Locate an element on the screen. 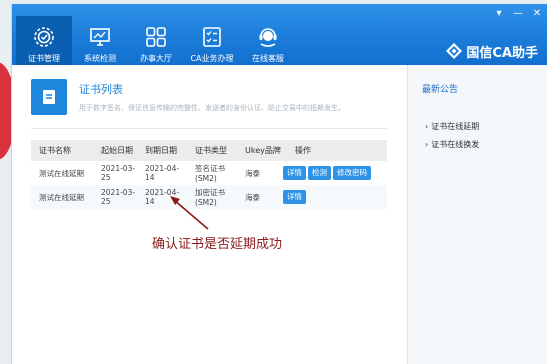 The width and height of the screenshot is (547, 364). nav-label: 在线客服 is located at coordinates (268, 58).